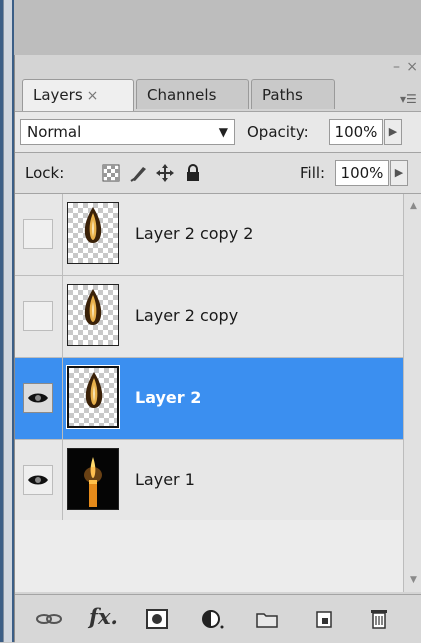 This screenshot has width=421, height=643. Describe the element at coordinates (209, 399) in the screenshot. I see `layer-row-selected: Layer 2` at that location.